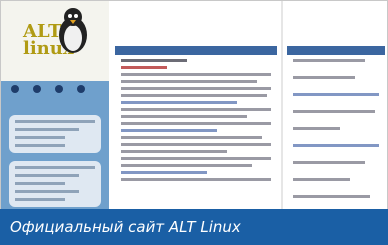  What do you see at coordinates (55, 41) in the screenshot?
I see `logo-area: ALT linux` at bounding box center [55, 41].